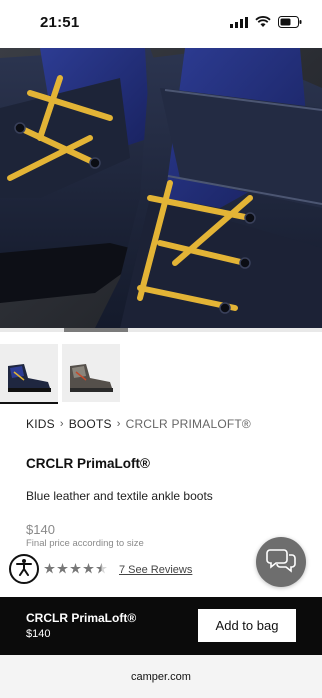 Image resolution: width=322 pixels, height=698 pixels. I want to click on breadcrumb-boots: BOOTS, so click(90, 424).